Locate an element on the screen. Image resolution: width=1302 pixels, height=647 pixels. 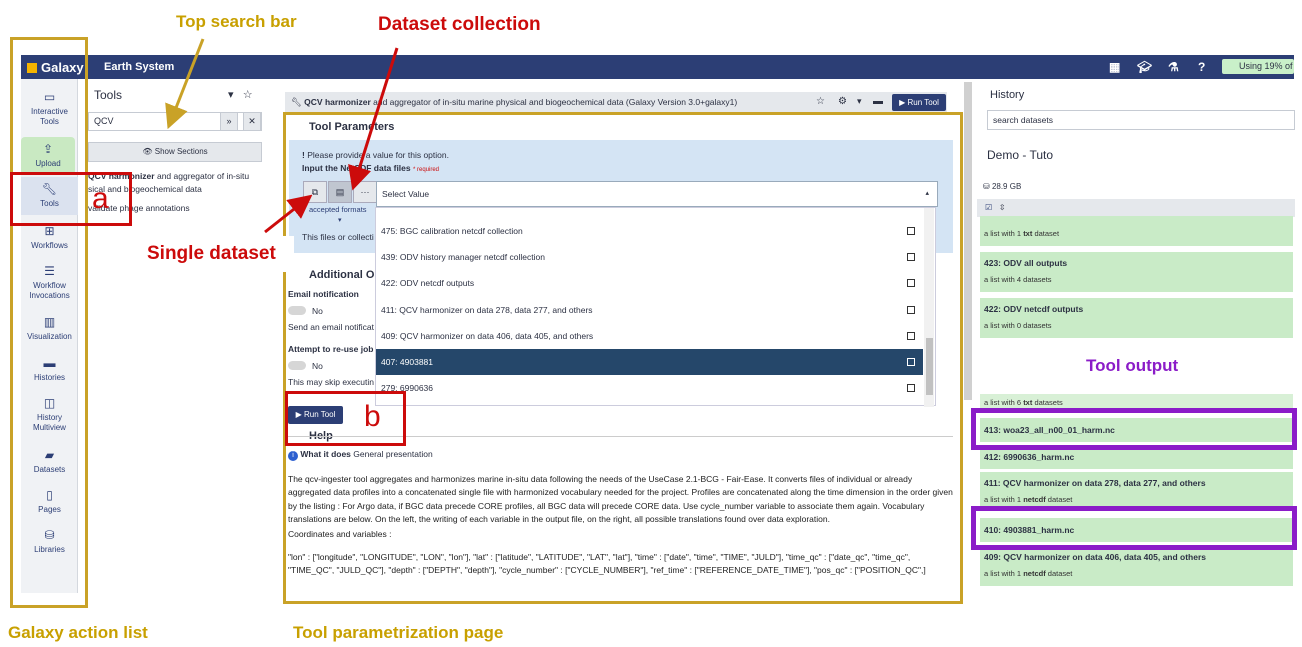
annotation-arrows is located at coordinates (282, 136).